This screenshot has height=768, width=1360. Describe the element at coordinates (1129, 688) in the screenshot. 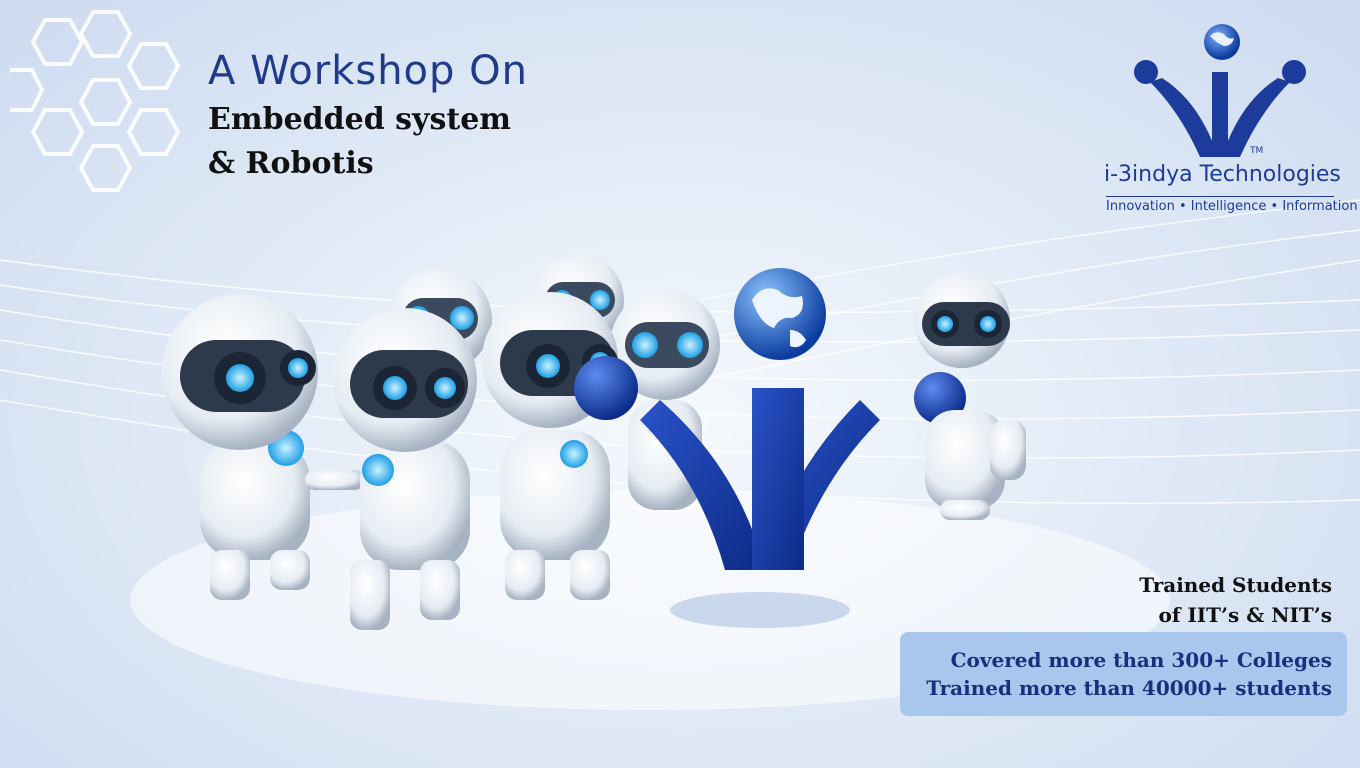

I see `stat-students: Trained more than 40000+ students` at that location.